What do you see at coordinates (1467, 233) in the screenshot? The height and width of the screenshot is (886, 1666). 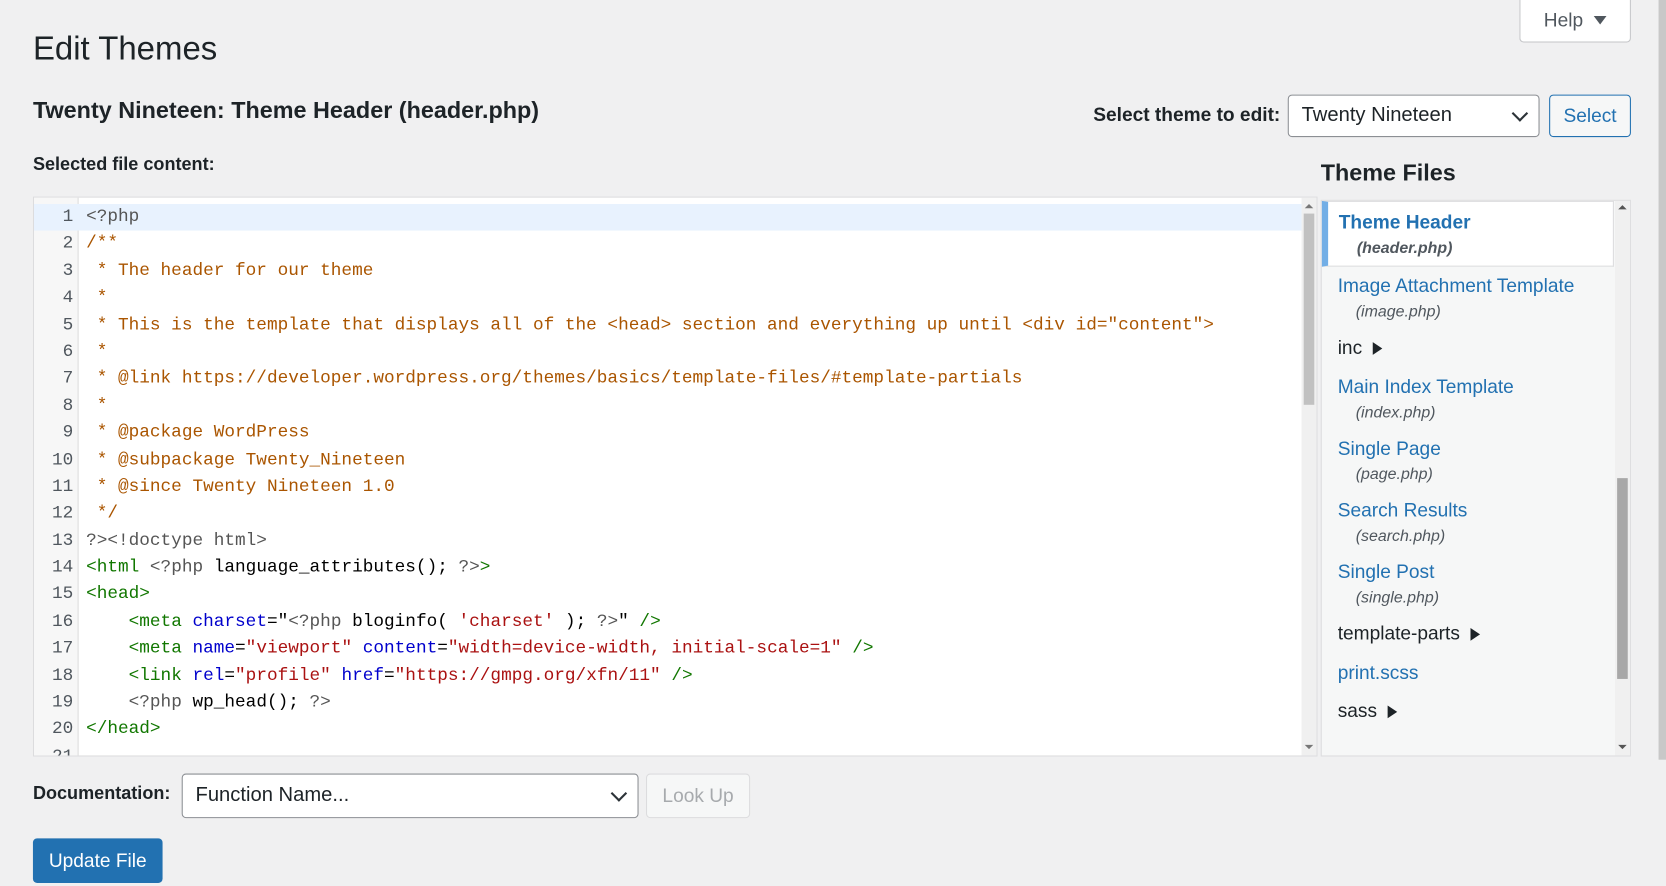 I see `file-item: Theme Header (header.php)` at bounding box center [1467, 233].